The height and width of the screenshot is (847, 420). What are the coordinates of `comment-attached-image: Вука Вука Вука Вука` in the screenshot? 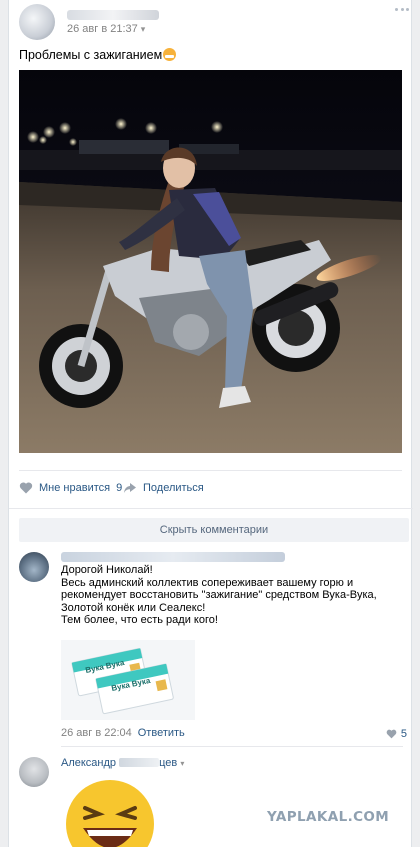 It's located at (128, 680).